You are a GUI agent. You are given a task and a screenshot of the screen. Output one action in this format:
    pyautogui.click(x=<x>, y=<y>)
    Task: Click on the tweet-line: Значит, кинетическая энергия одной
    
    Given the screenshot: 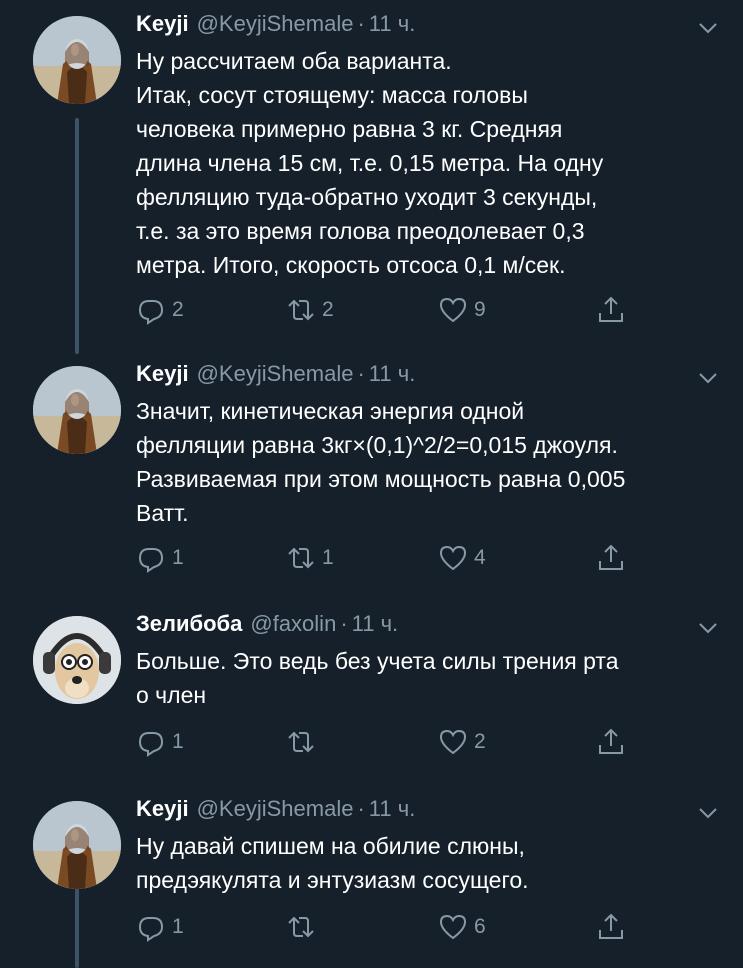 What is the action you would take?
    pyautogui.click(x=330, y=411)
    